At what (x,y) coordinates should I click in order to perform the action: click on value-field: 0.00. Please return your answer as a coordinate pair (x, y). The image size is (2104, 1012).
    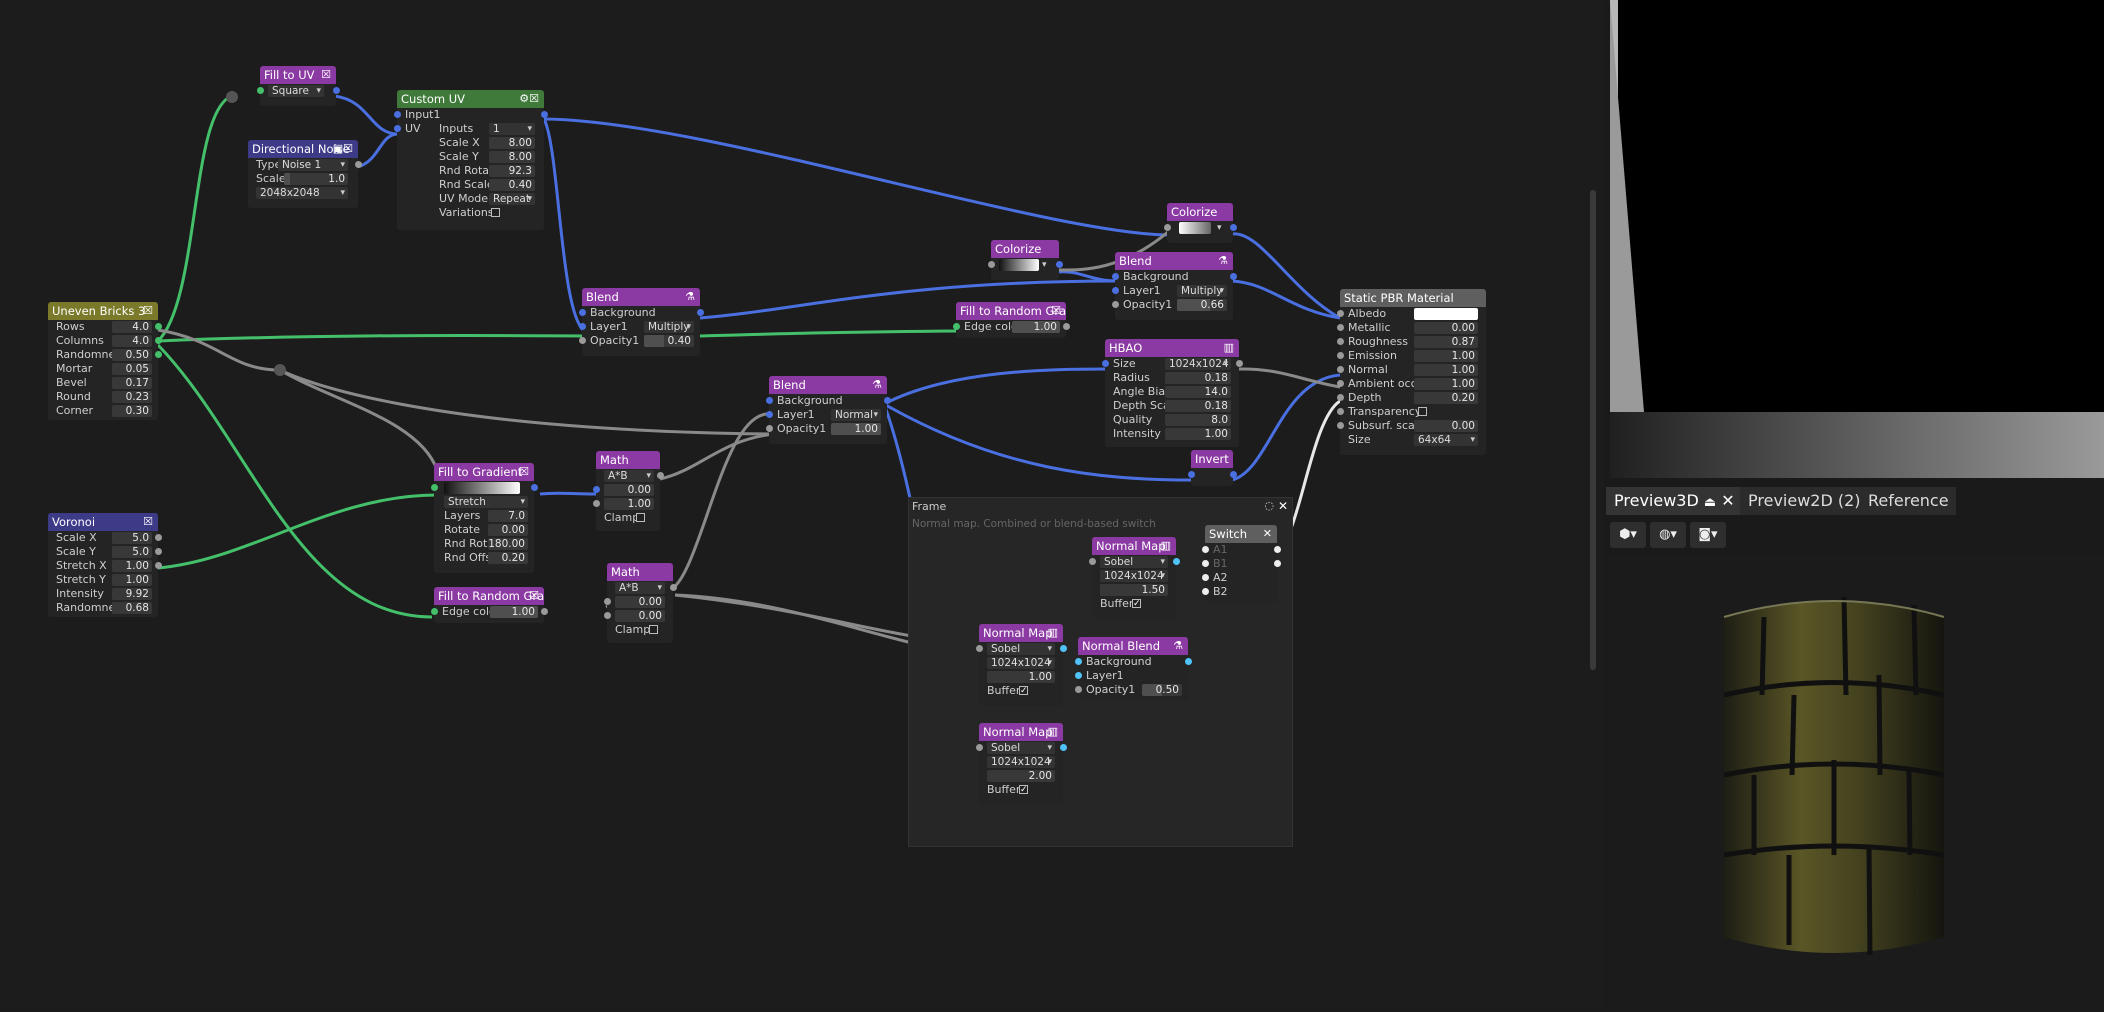
    Looking at the image, I should click on (508, 530).